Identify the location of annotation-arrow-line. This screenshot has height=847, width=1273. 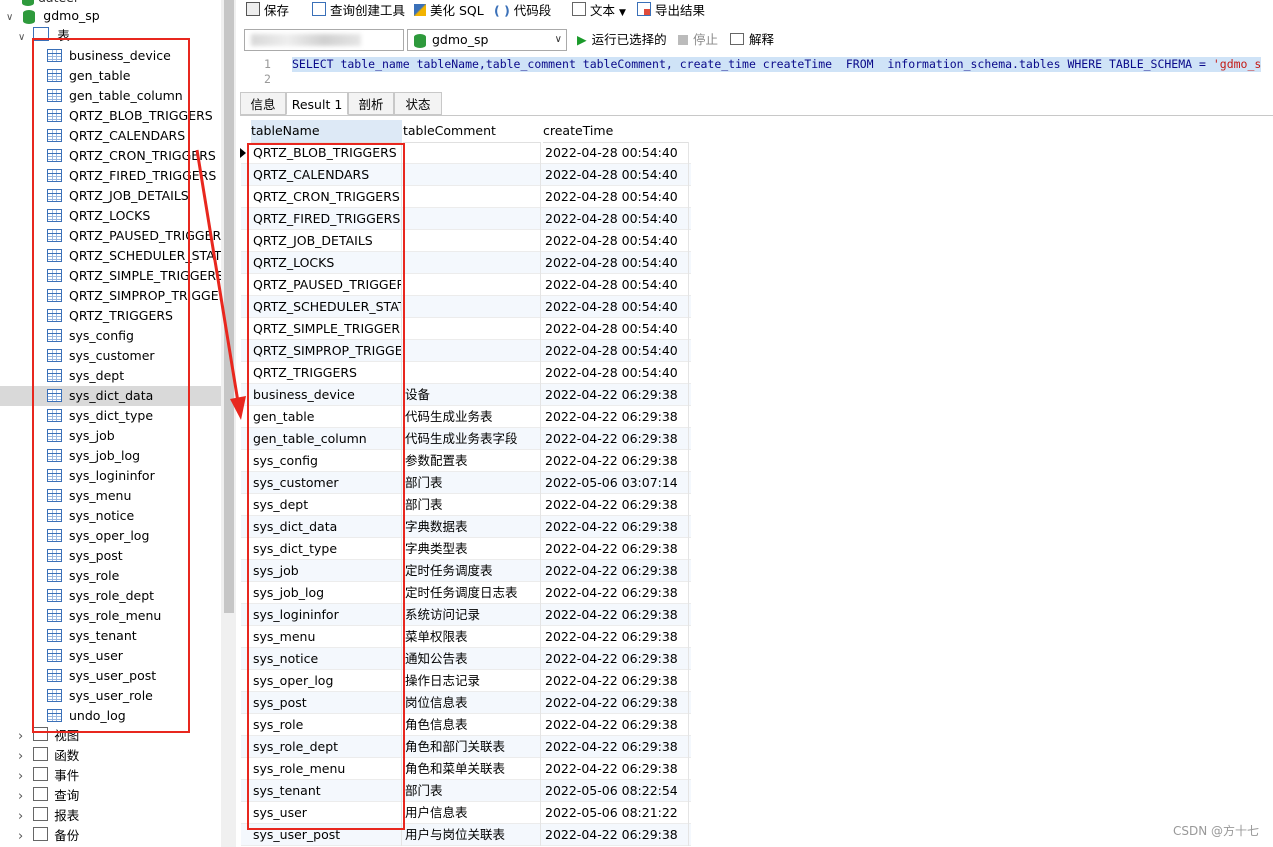
(217, 276).